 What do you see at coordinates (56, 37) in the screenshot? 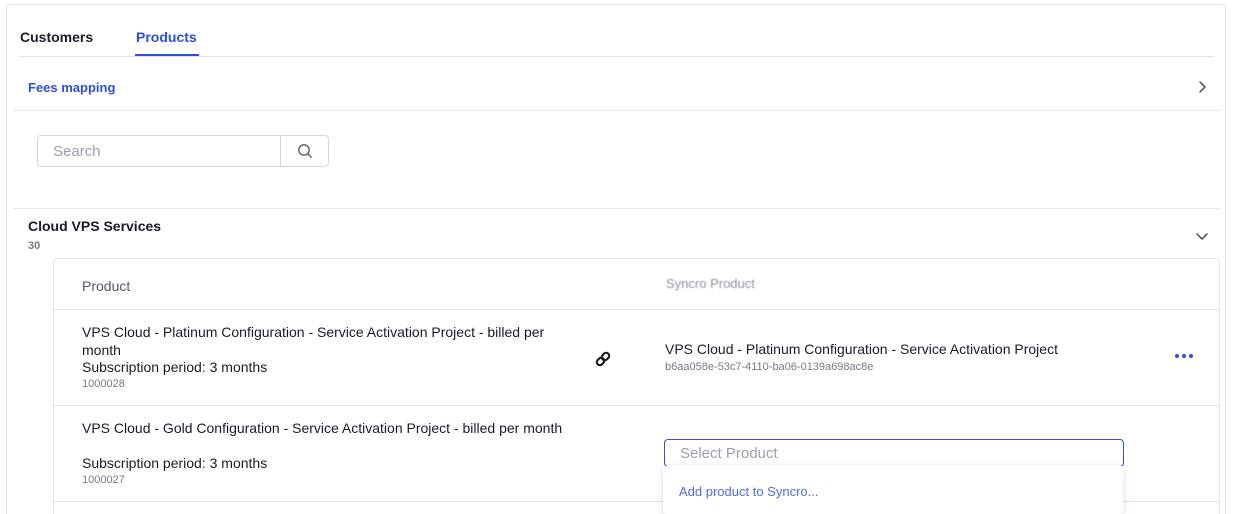
I see `tab-customers: Customers` at bounding box center [56, 37].